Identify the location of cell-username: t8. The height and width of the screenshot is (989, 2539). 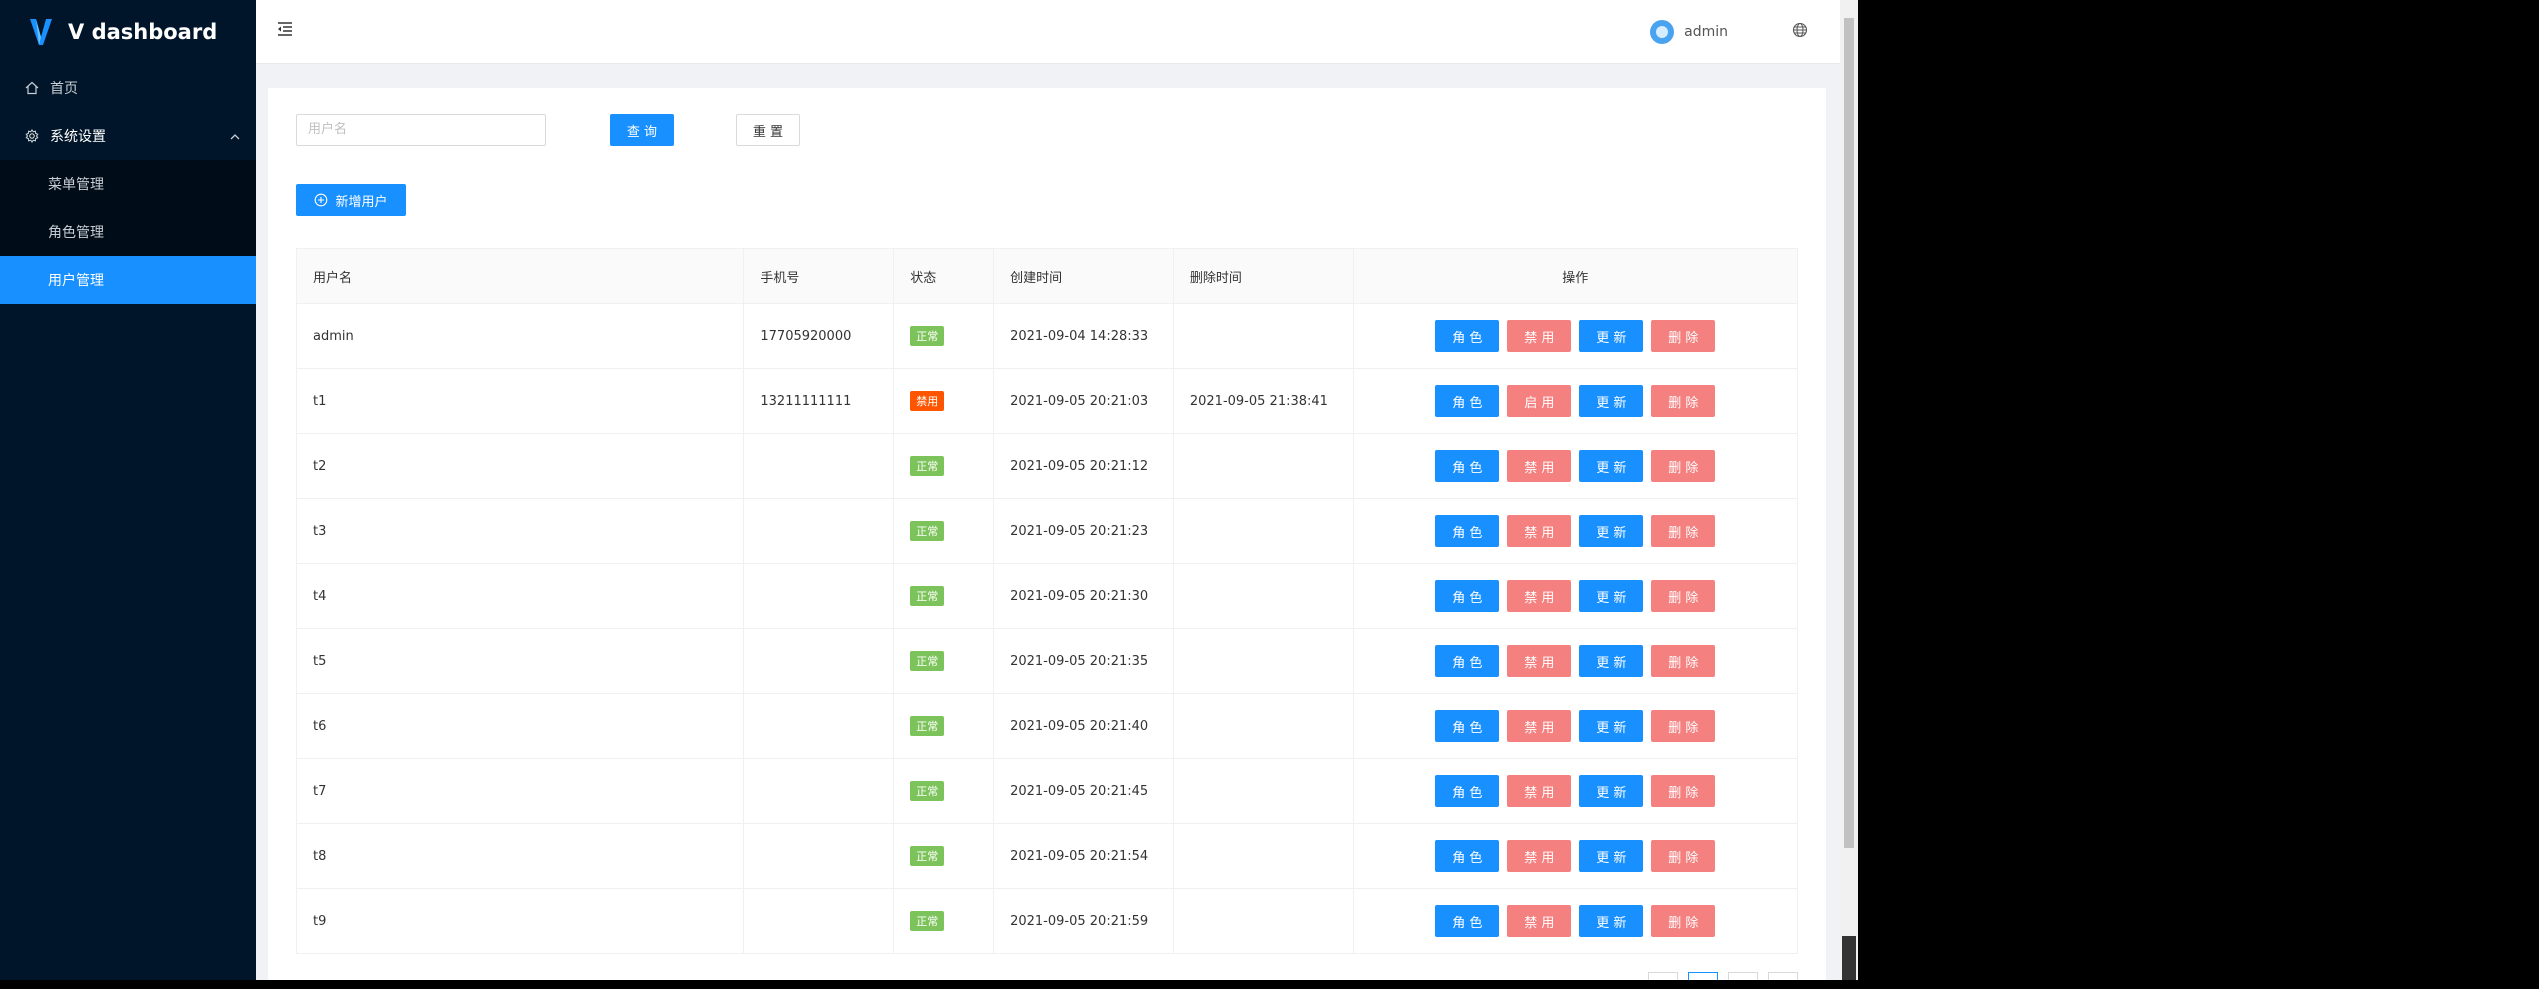
(521, 856).